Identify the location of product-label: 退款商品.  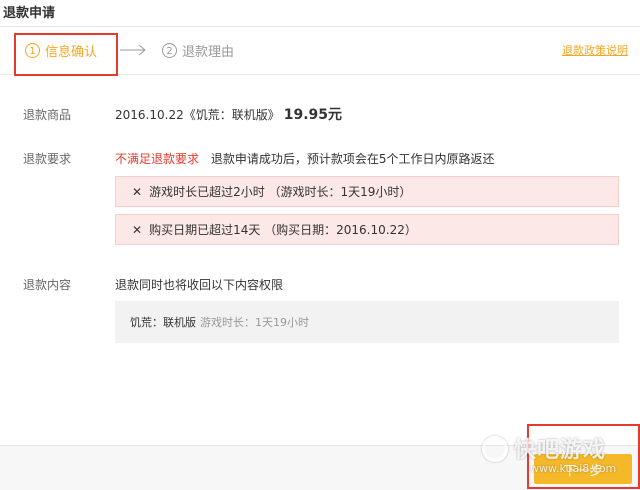
(47, 115).